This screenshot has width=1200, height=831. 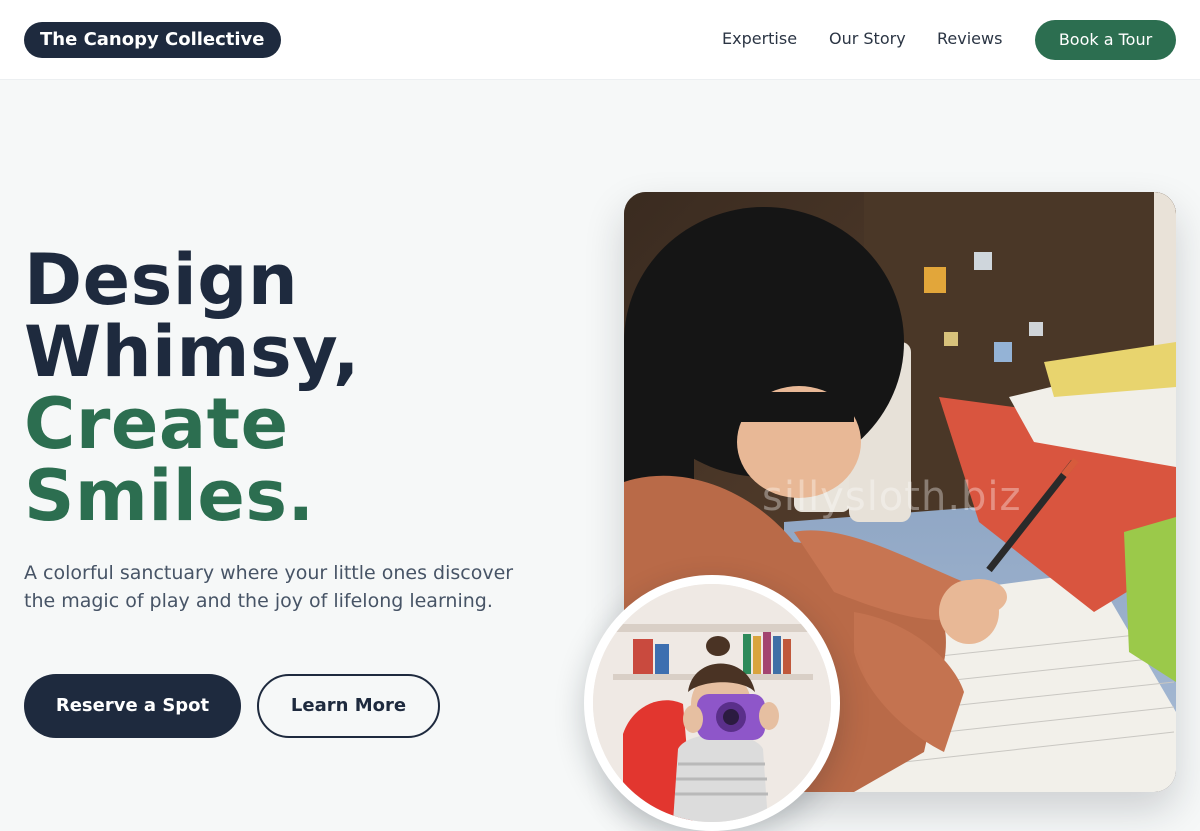 What do you see at coordinates (867, 39) in the screenshot?
I see `nav-link-our-story: Our Story` at bounding box center [867, 39].